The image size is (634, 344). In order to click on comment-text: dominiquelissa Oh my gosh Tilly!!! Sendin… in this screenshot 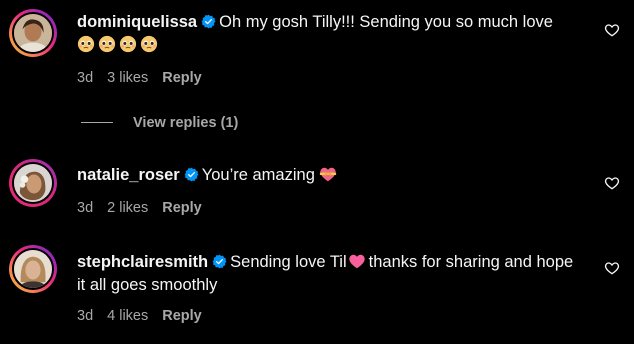, I will do `click(327, 34)`.